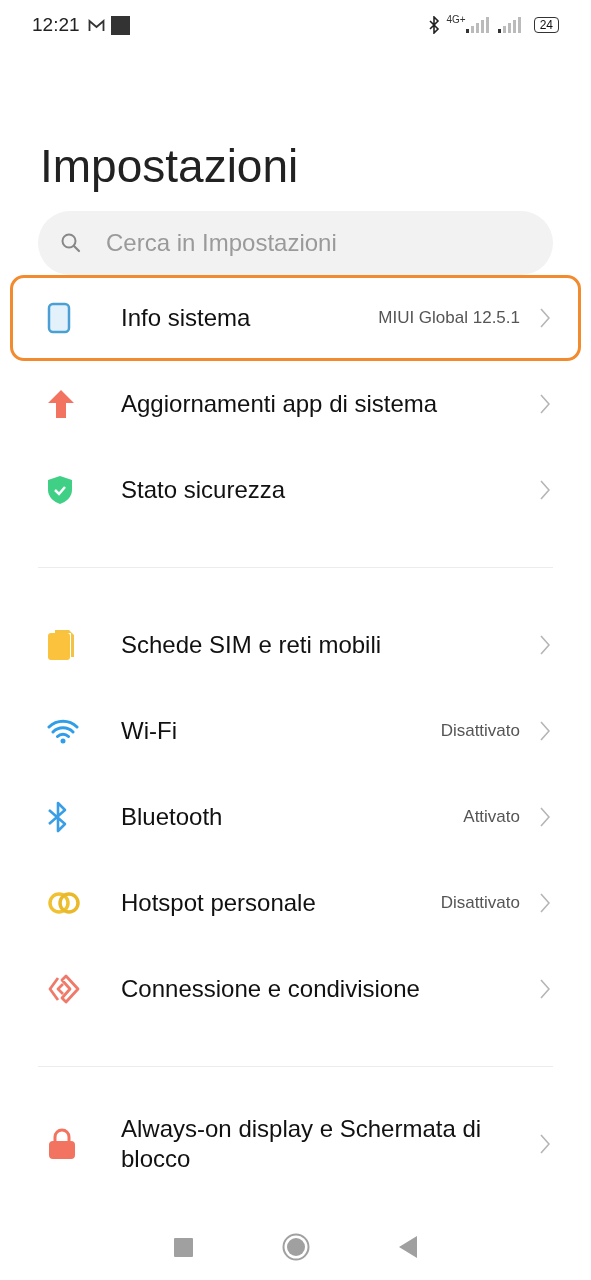 This screenshot has height=1280, width=591. Describe the element at coordinates (296, 1247) in the screenshot. I see `home-icon` at that location.